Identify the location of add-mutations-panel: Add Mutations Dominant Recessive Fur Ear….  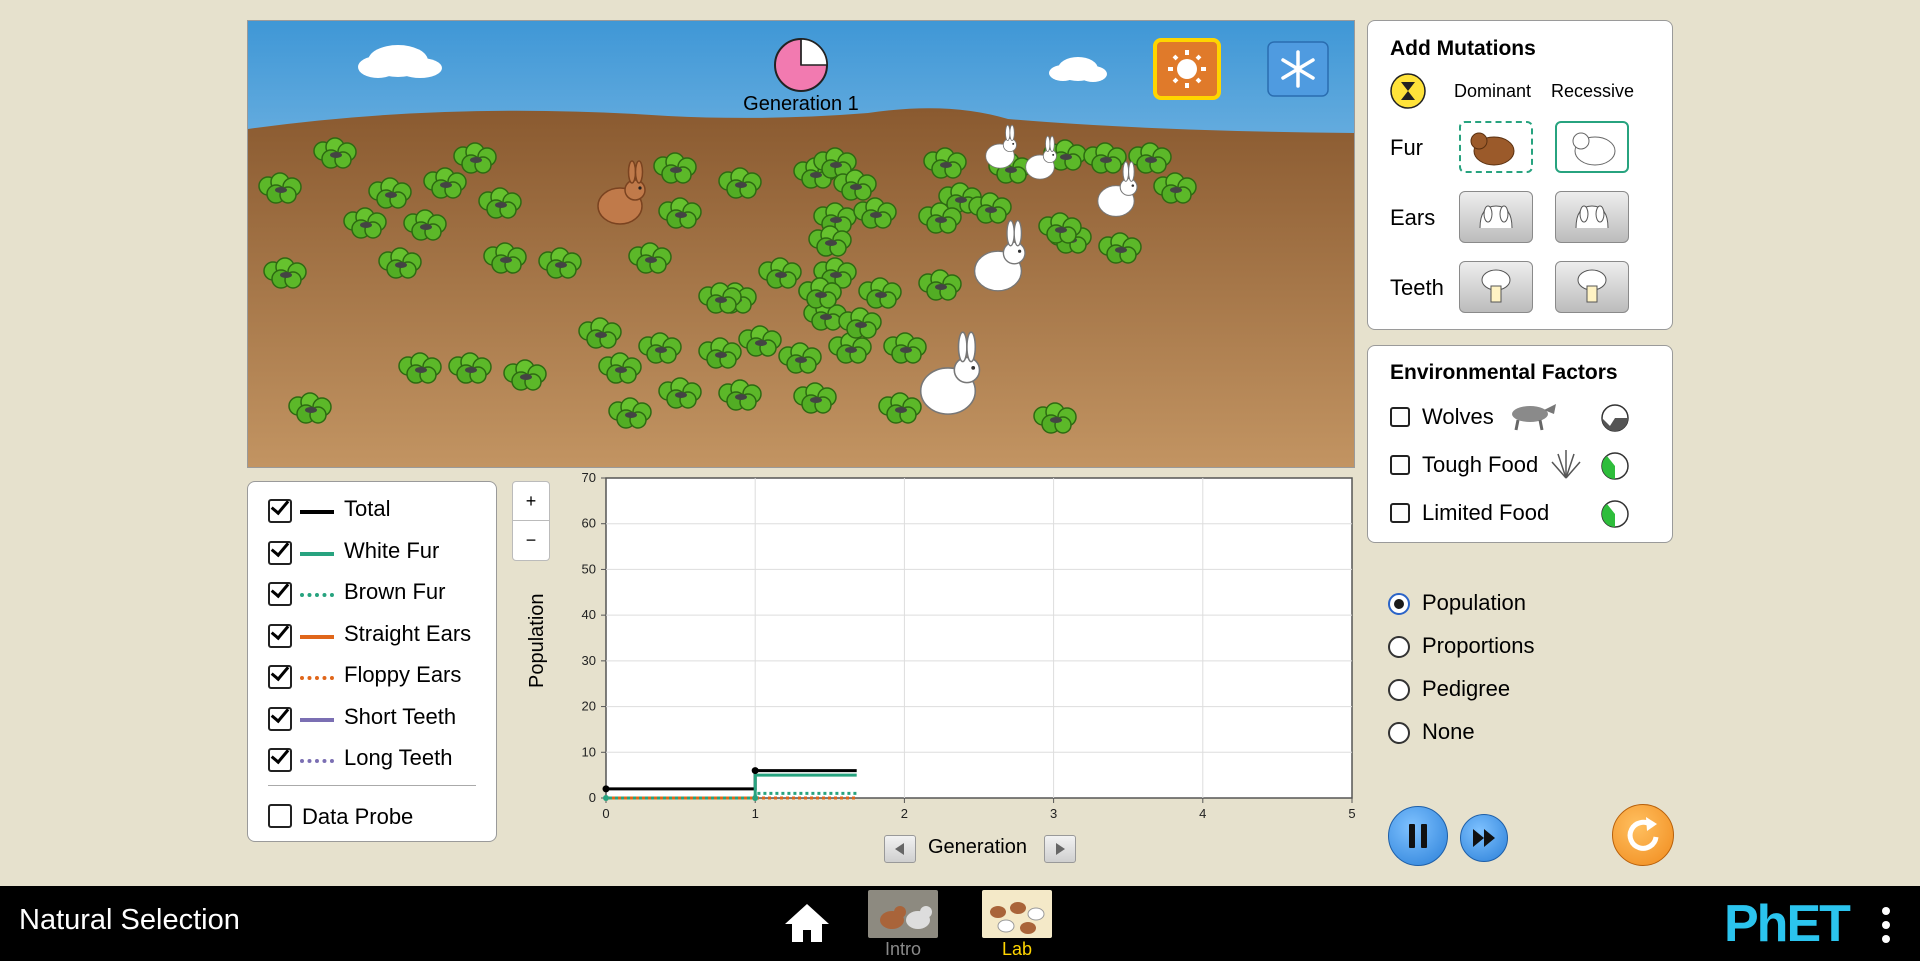
(1520, 175).